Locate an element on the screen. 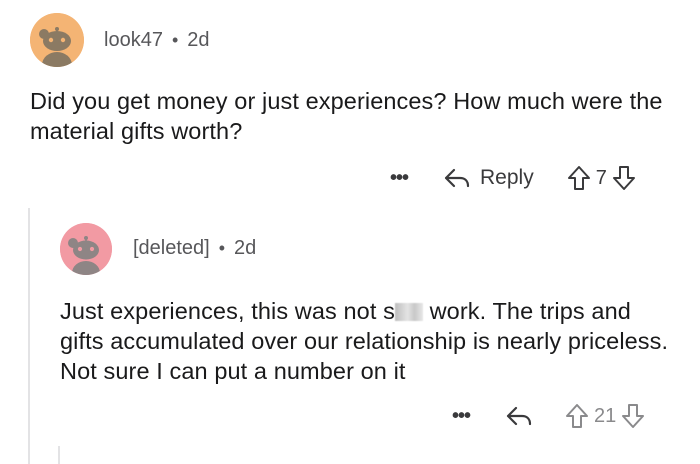 The image size is (700, 464). reply-button: Reply is located at coordinates (488, 178).